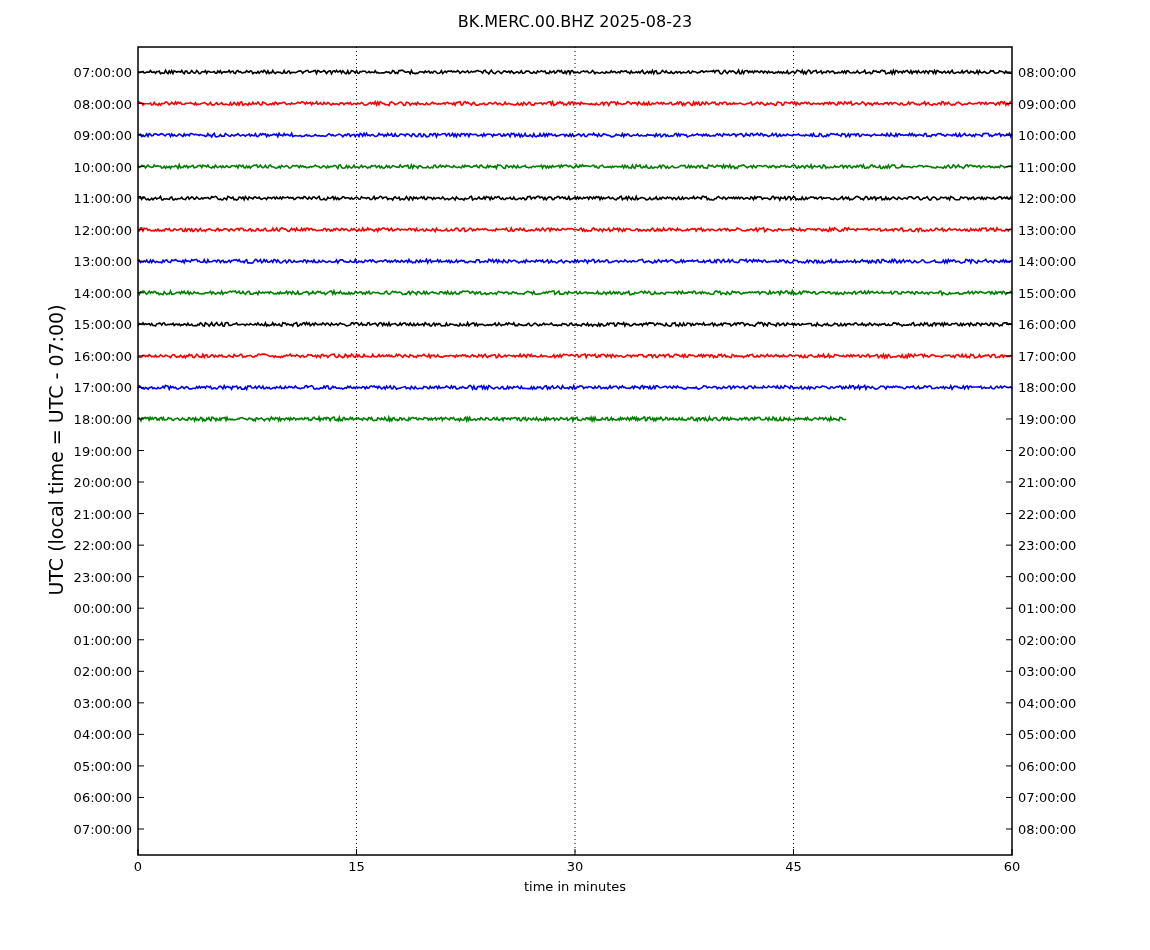 This screenshot has height=950, width=1150. Describe the element at coordinates (575, 21) in the screenshot. I see `plot-title: BK.MERC.00.BHZ 2025-08-23` at that location.